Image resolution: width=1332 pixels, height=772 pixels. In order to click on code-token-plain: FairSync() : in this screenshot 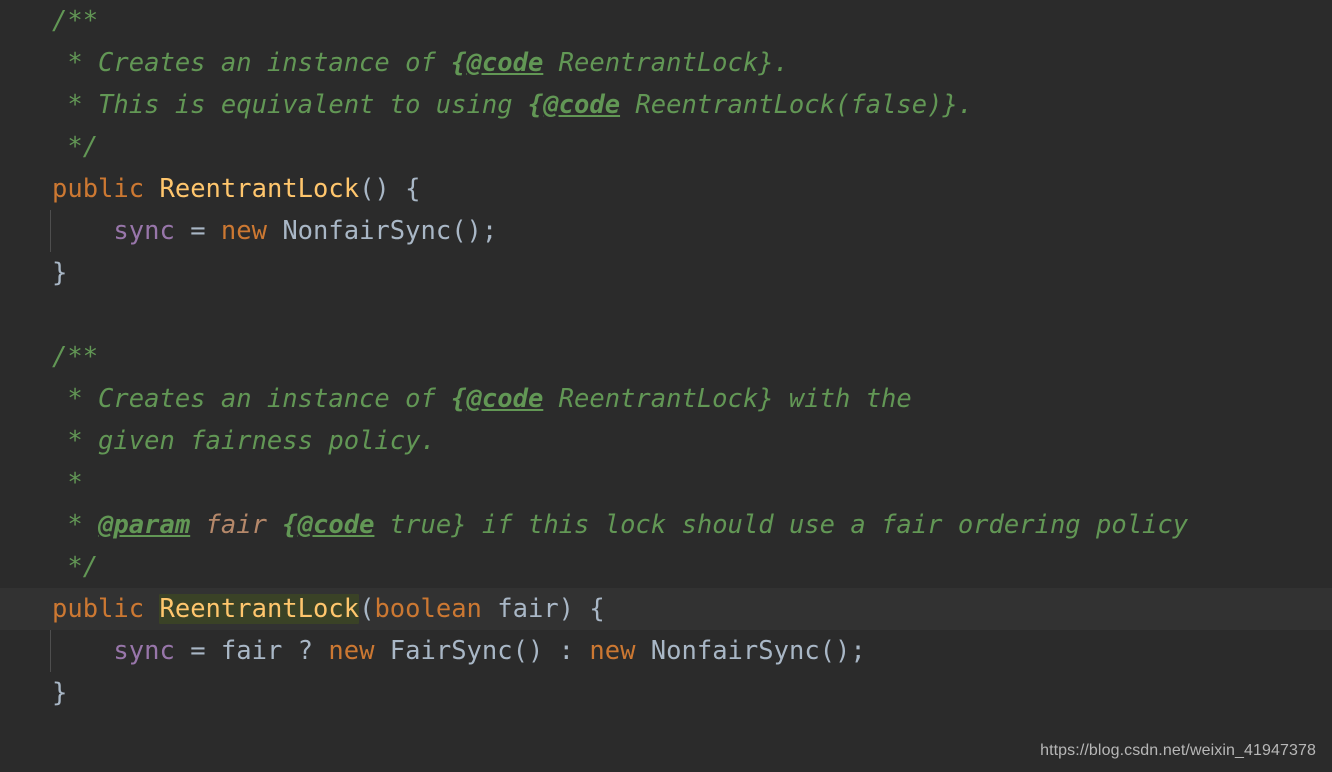, I will do `click(482, 651)`.